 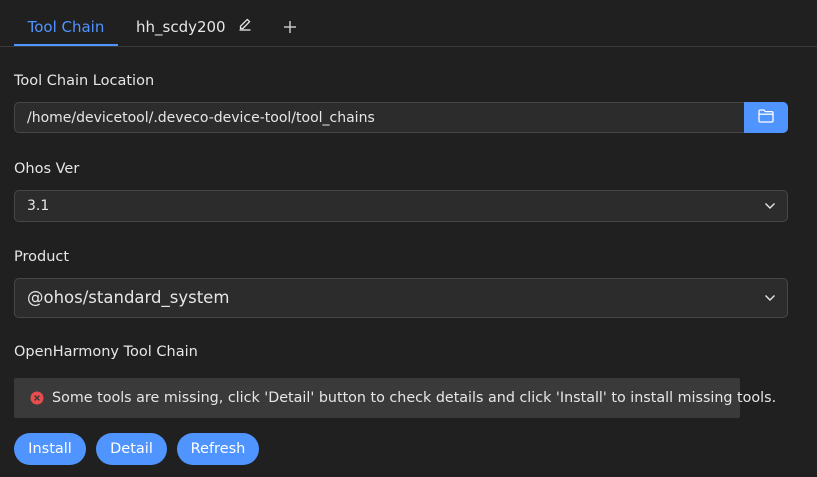 What do you see at coordinates (106, 352) in the screenshot?
I see `openharmony-tool-chain-label: OpenHarmony Tool Chain` at bounding box center [106, 352].